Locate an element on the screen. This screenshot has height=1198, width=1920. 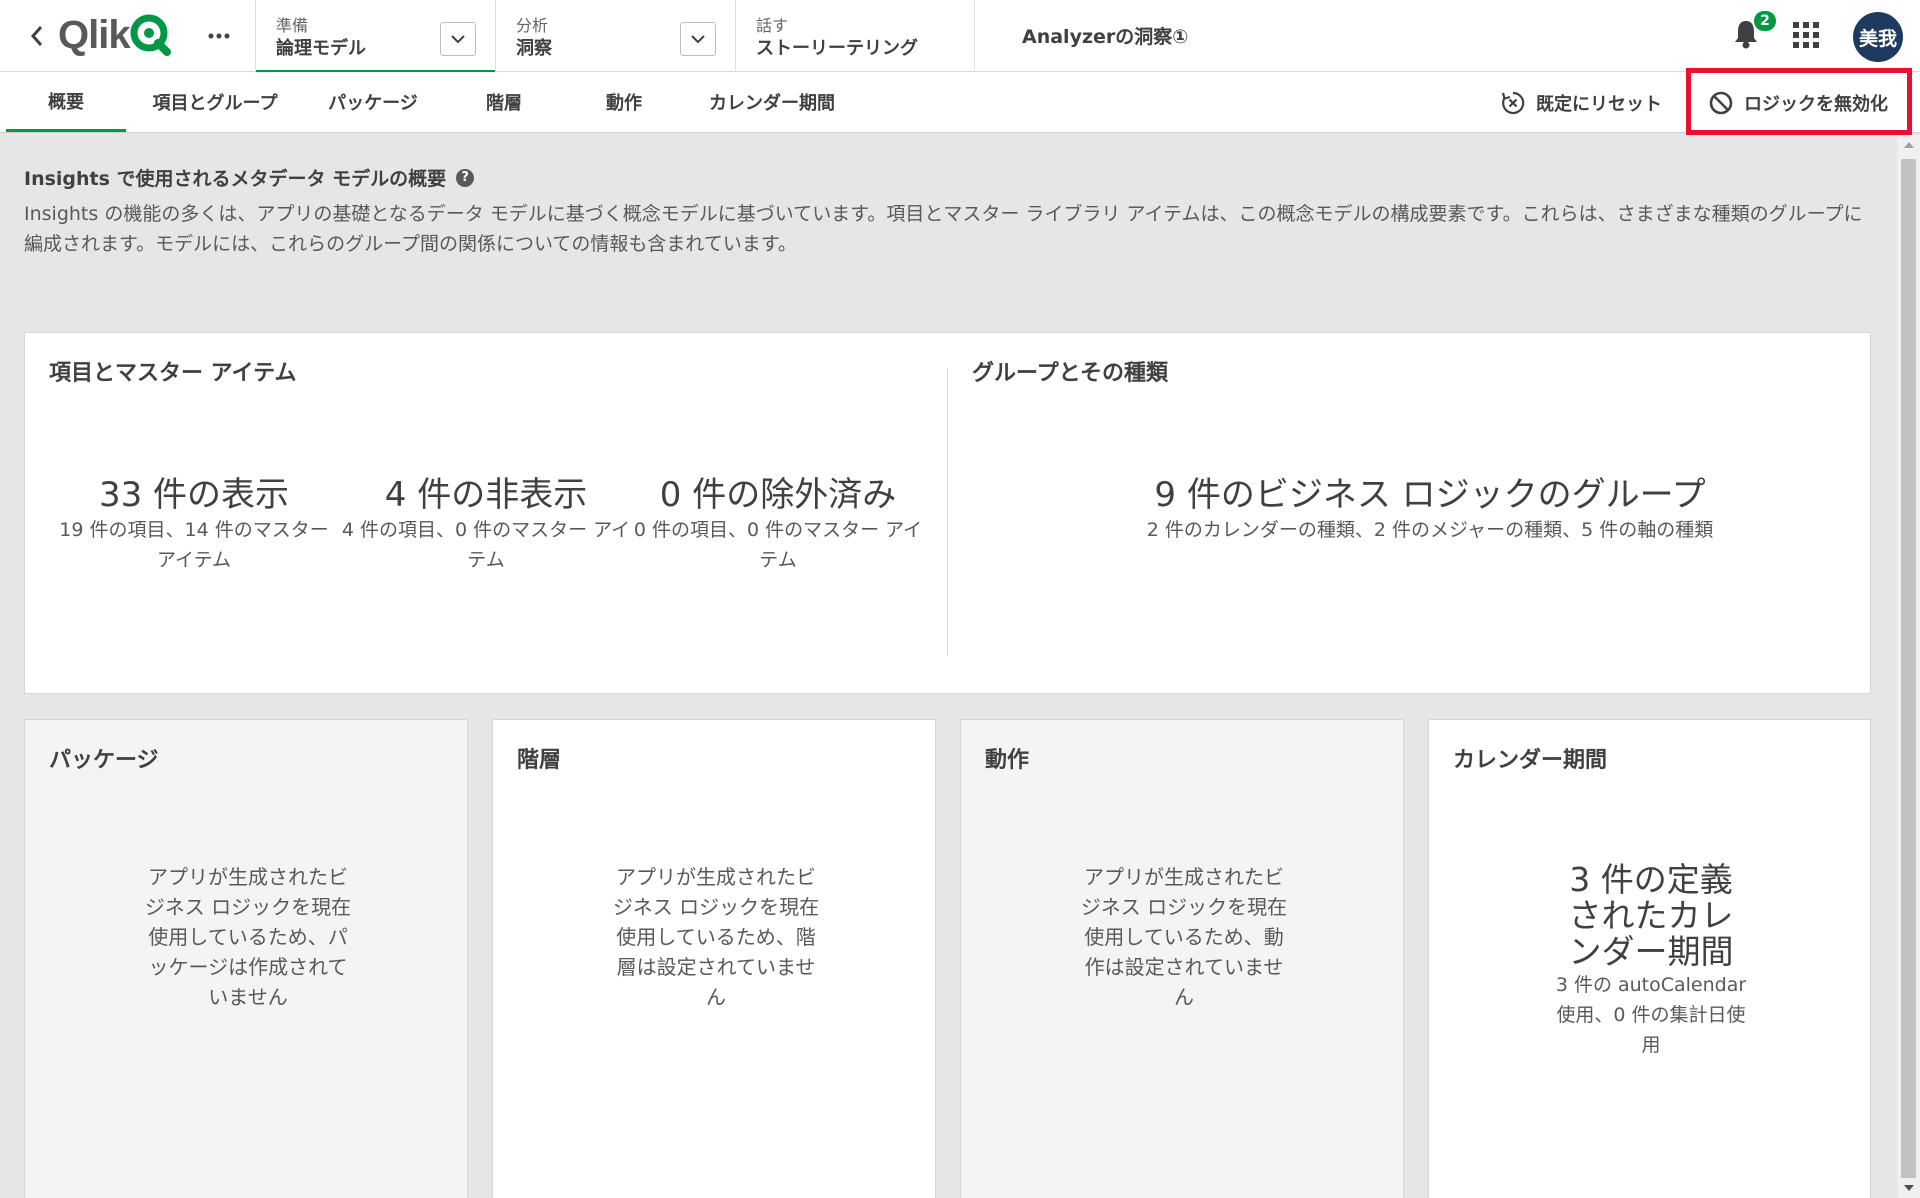
hierarchies-card-title: 階層 is located at coordinates (539, 760).